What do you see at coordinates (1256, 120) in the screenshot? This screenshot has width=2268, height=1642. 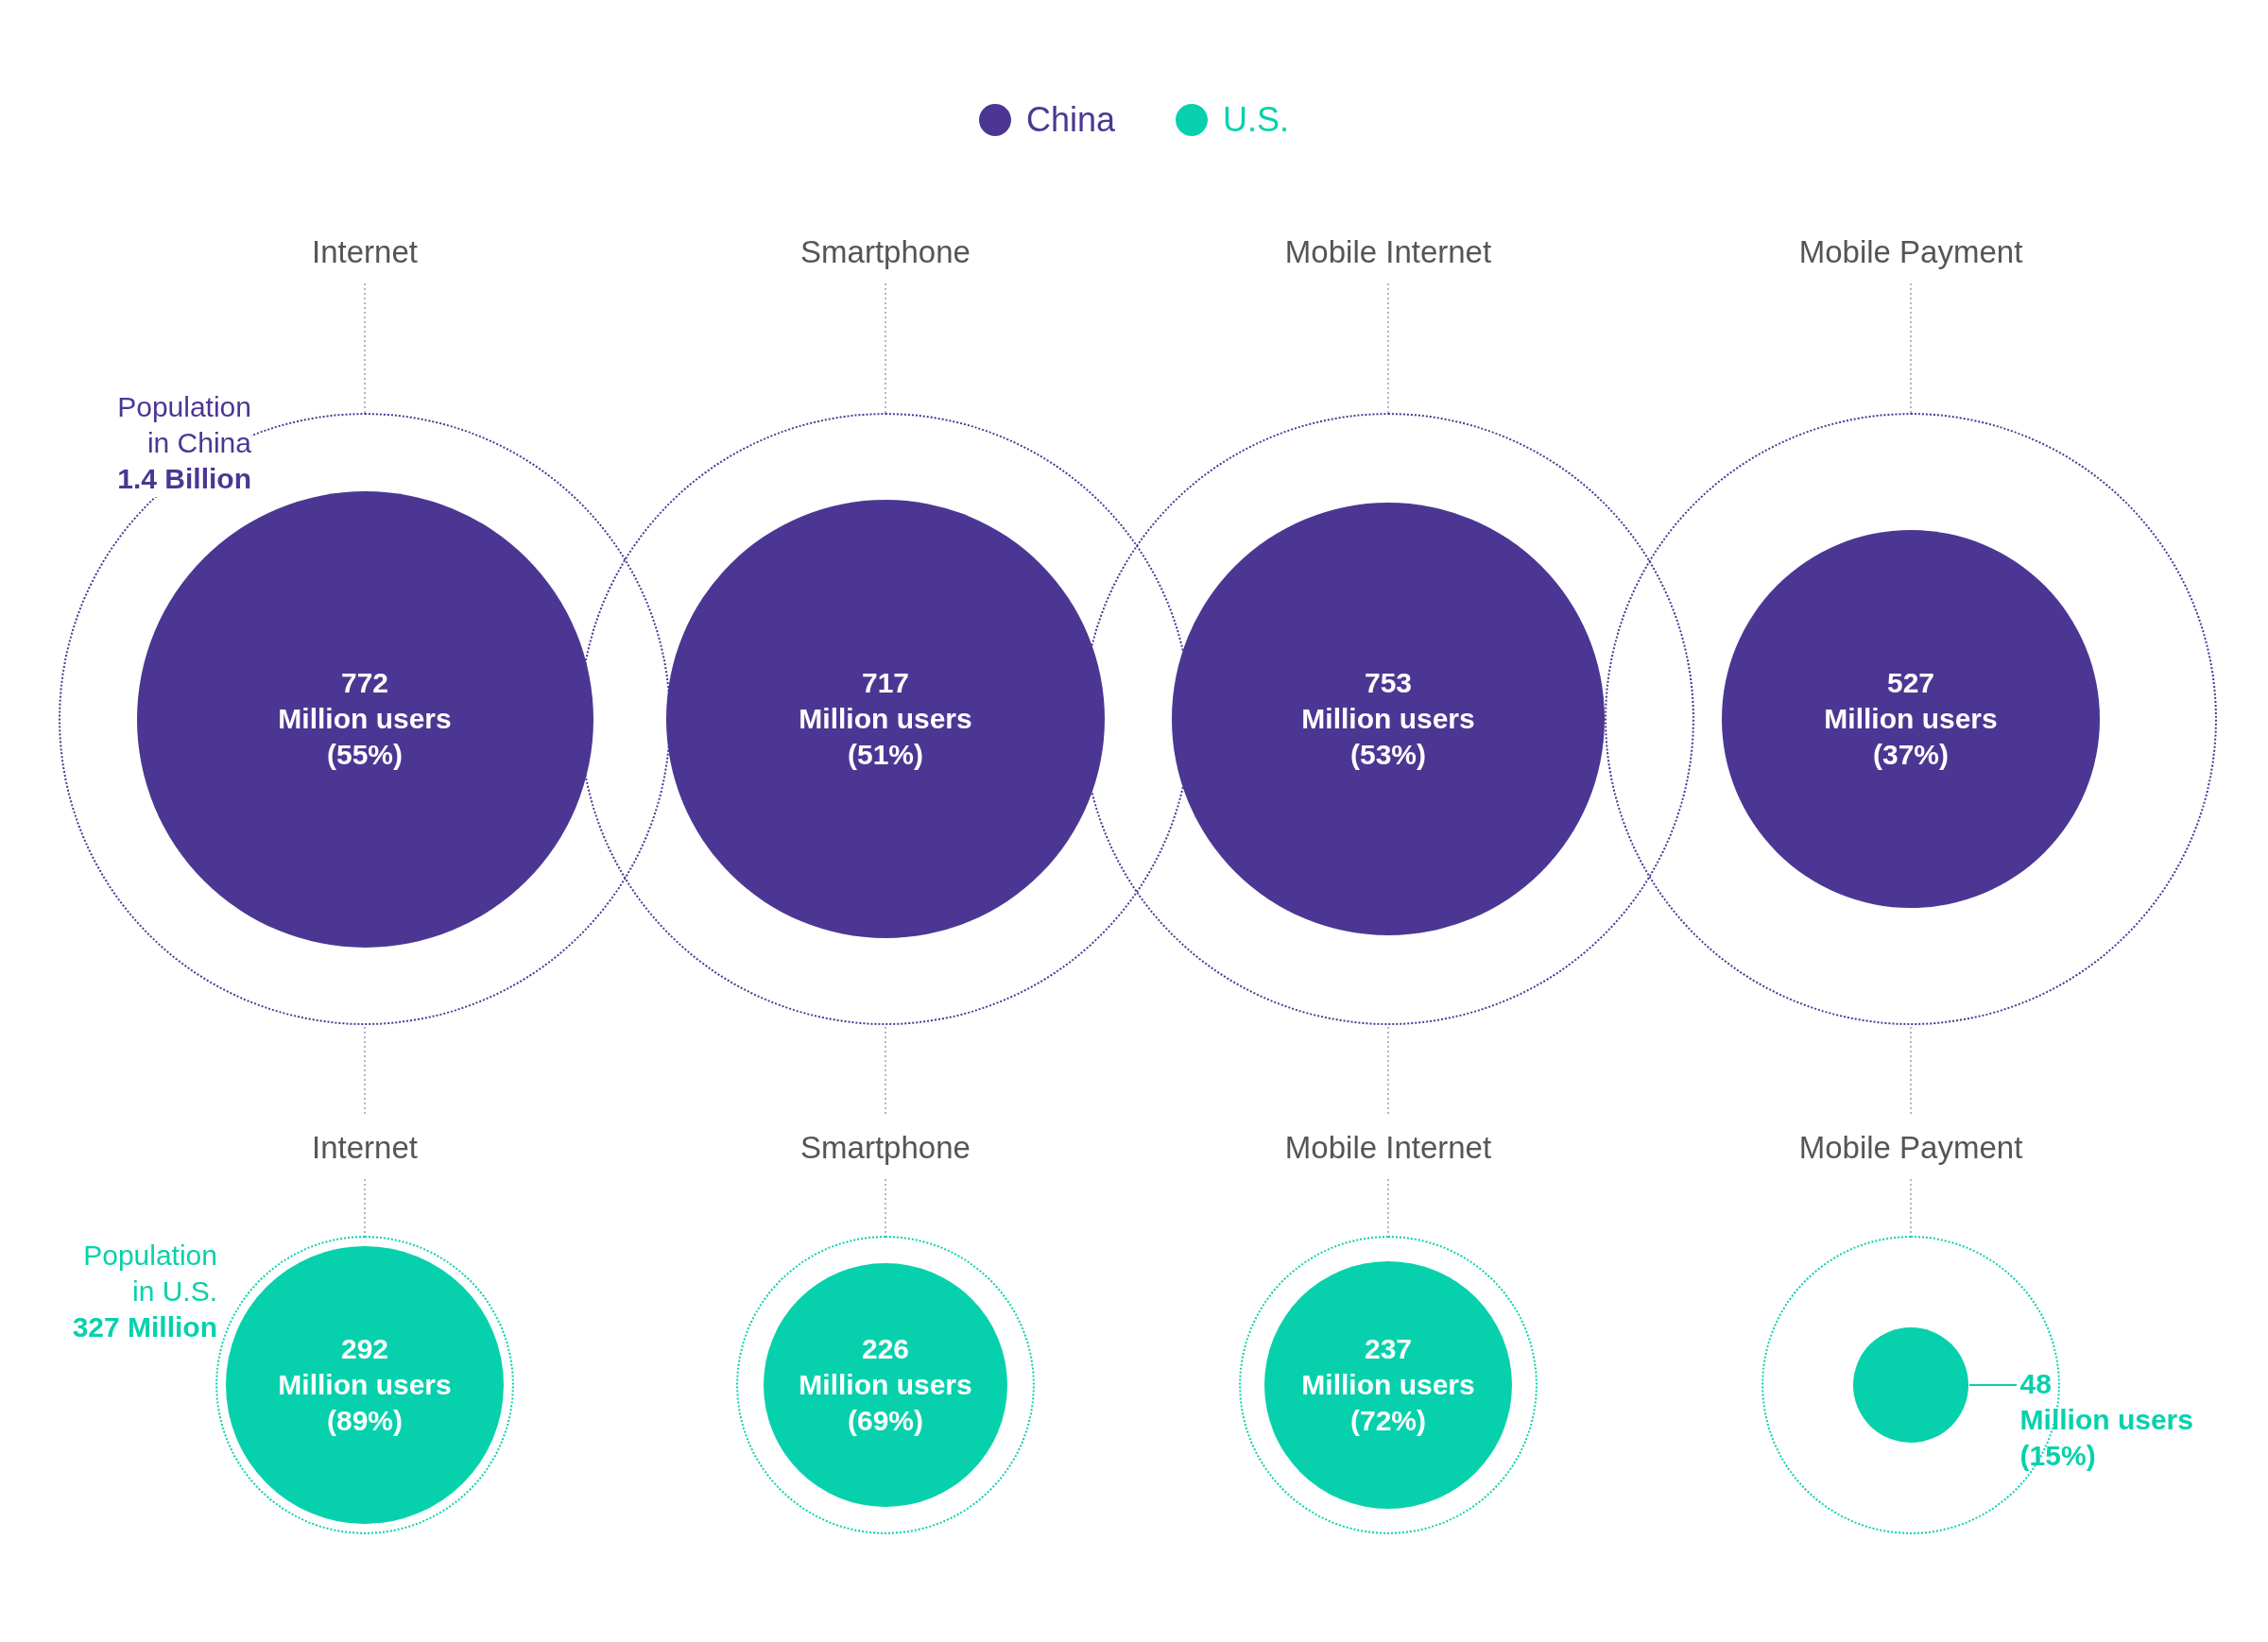 I see `legend-label: U.S.` at bounding box center [1256, 120].